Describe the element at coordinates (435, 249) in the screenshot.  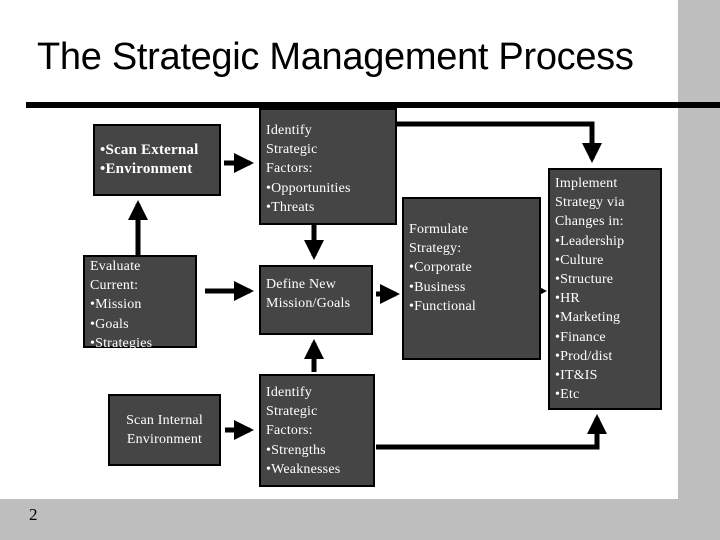
I see `box-text-line: Strategy:` at that location.